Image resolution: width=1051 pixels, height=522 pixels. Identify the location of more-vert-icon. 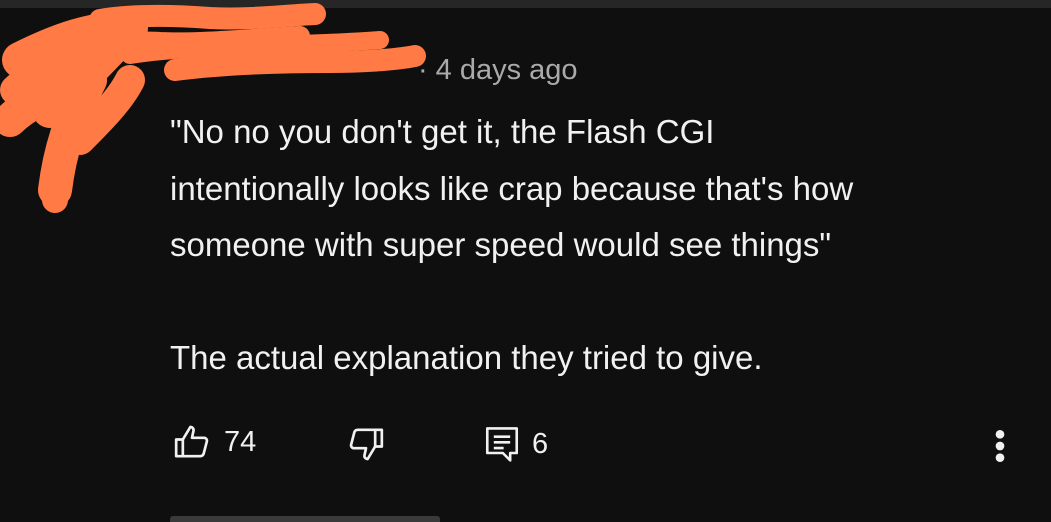
(1000, 446).